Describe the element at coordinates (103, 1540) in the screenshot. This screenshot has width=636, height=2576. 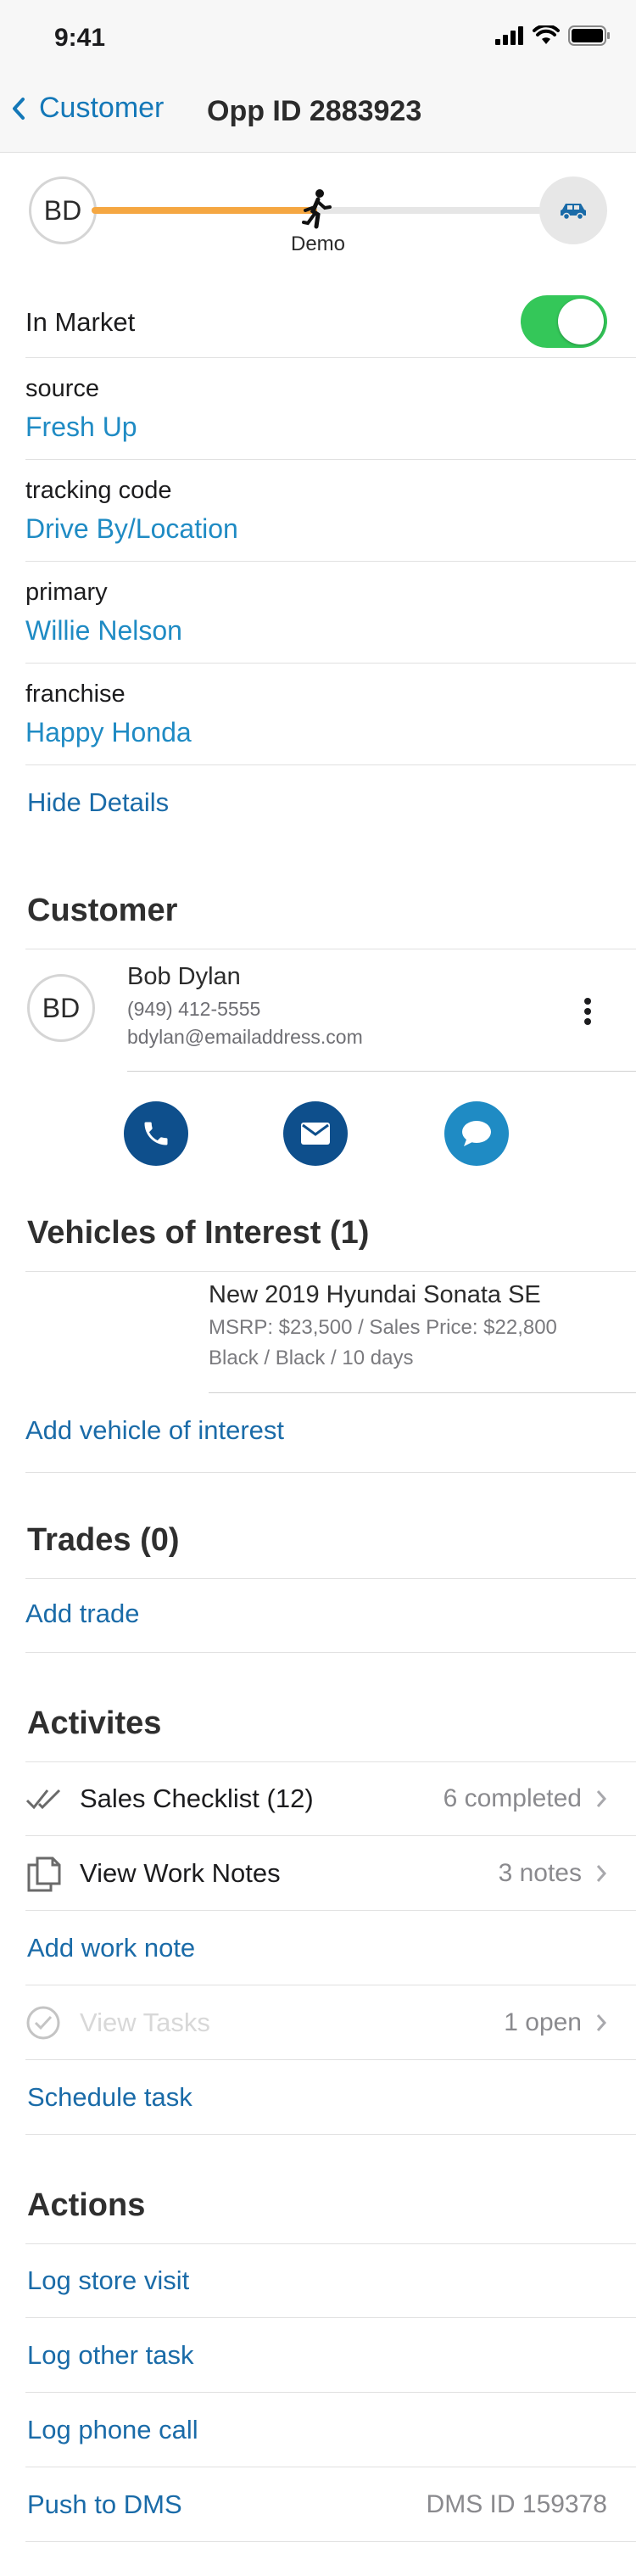
I see `trades-section-title: Trades (0)` at that location.